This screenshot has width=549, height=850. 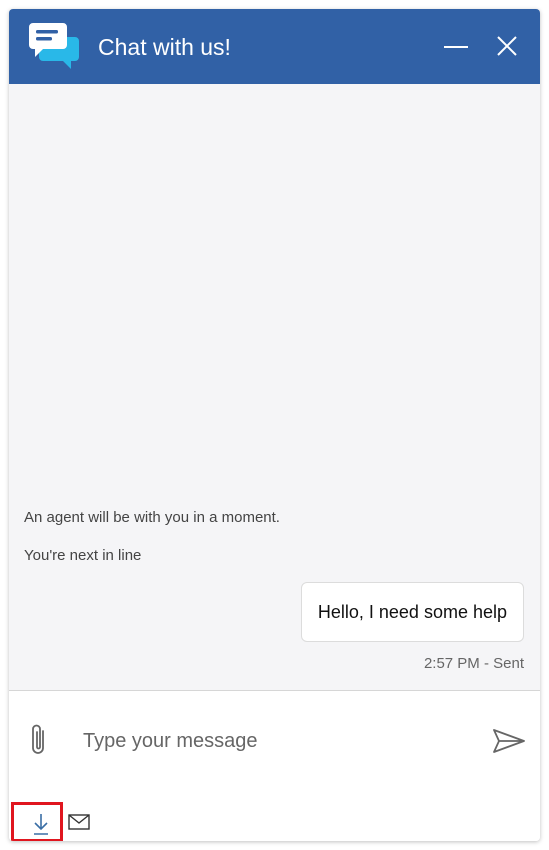 What do you see at coordinates (473, 663) in the screenshot?
I see `message-timestamp-status: 2:57 PM - Sent` at bounding box center [473, 663].